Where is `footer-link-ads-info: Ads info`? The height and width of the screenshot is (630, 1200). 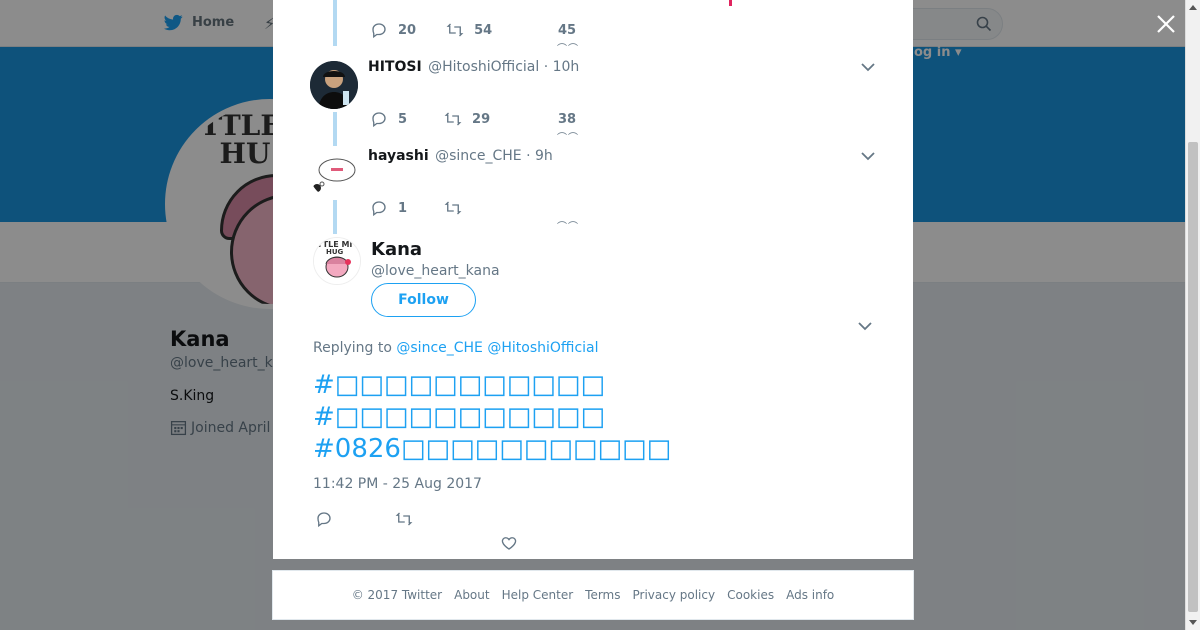 footer-link-ads-info: Ads info is located at coordinates (810, 595).